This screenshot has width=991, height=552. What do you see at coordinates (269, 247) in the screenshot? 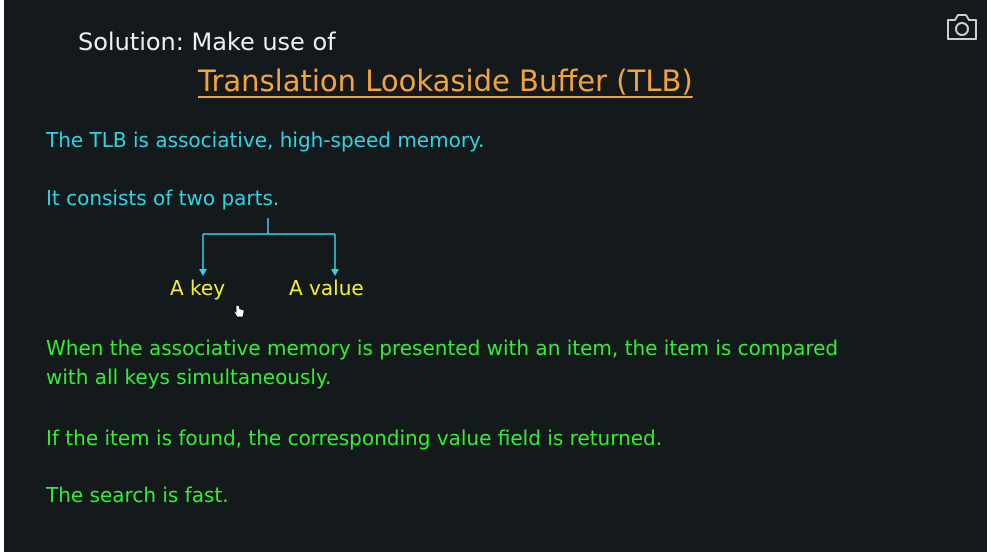
I see `branch-diagram` at bounding box center [269, 247].